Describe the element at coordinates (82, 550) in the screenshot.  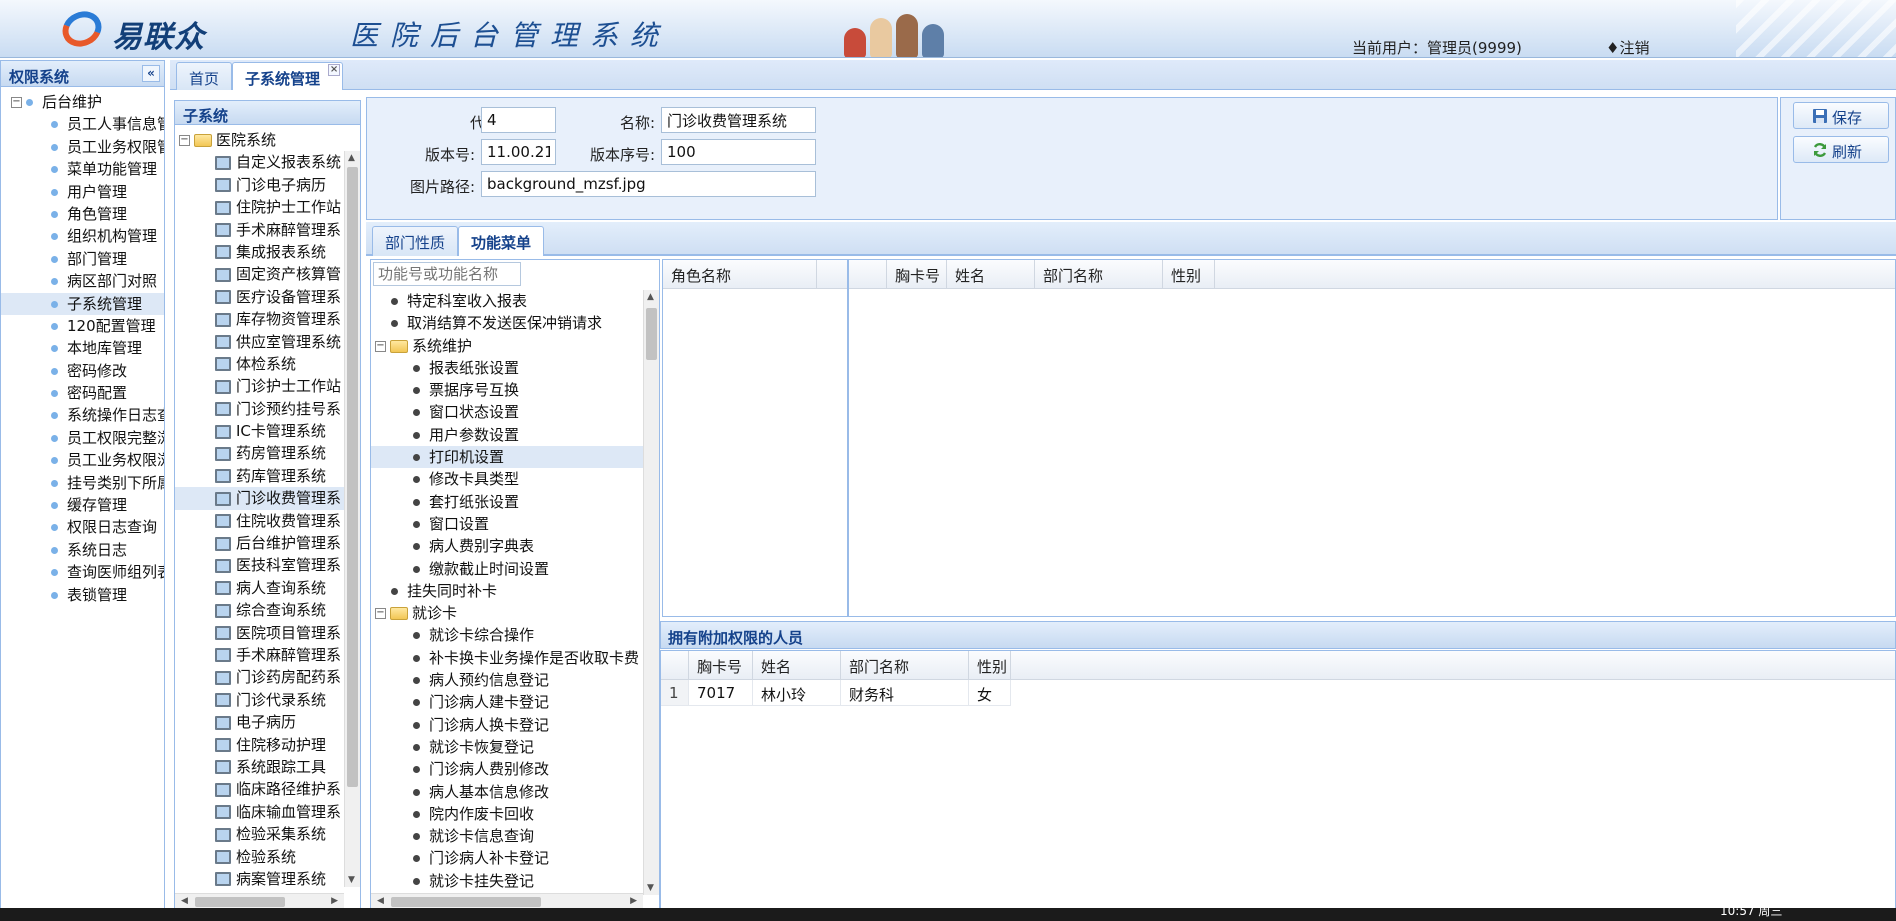
I see `sidebar-item: 系统日志` at that location.